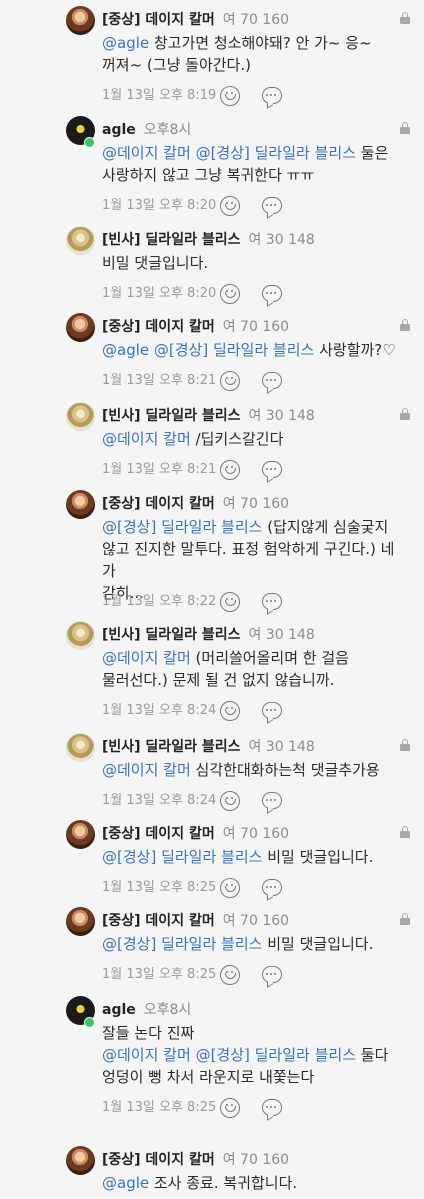  Describe the element at coordinates (252, 658) in the screenshot. I see `comment-line: @데이지 칼머 (머리쓸어올리며 한 걸음` at that location.